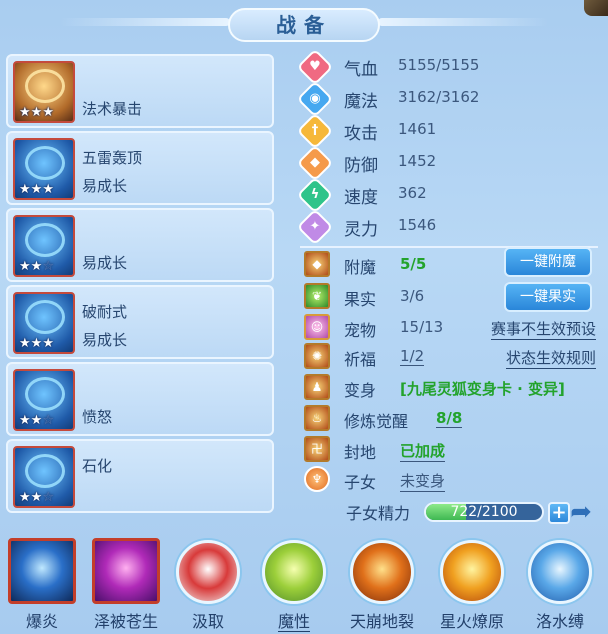  Describe the element at coordinates (361, 230) in the screenshot. I see `stat-label: 灵力` at that location.